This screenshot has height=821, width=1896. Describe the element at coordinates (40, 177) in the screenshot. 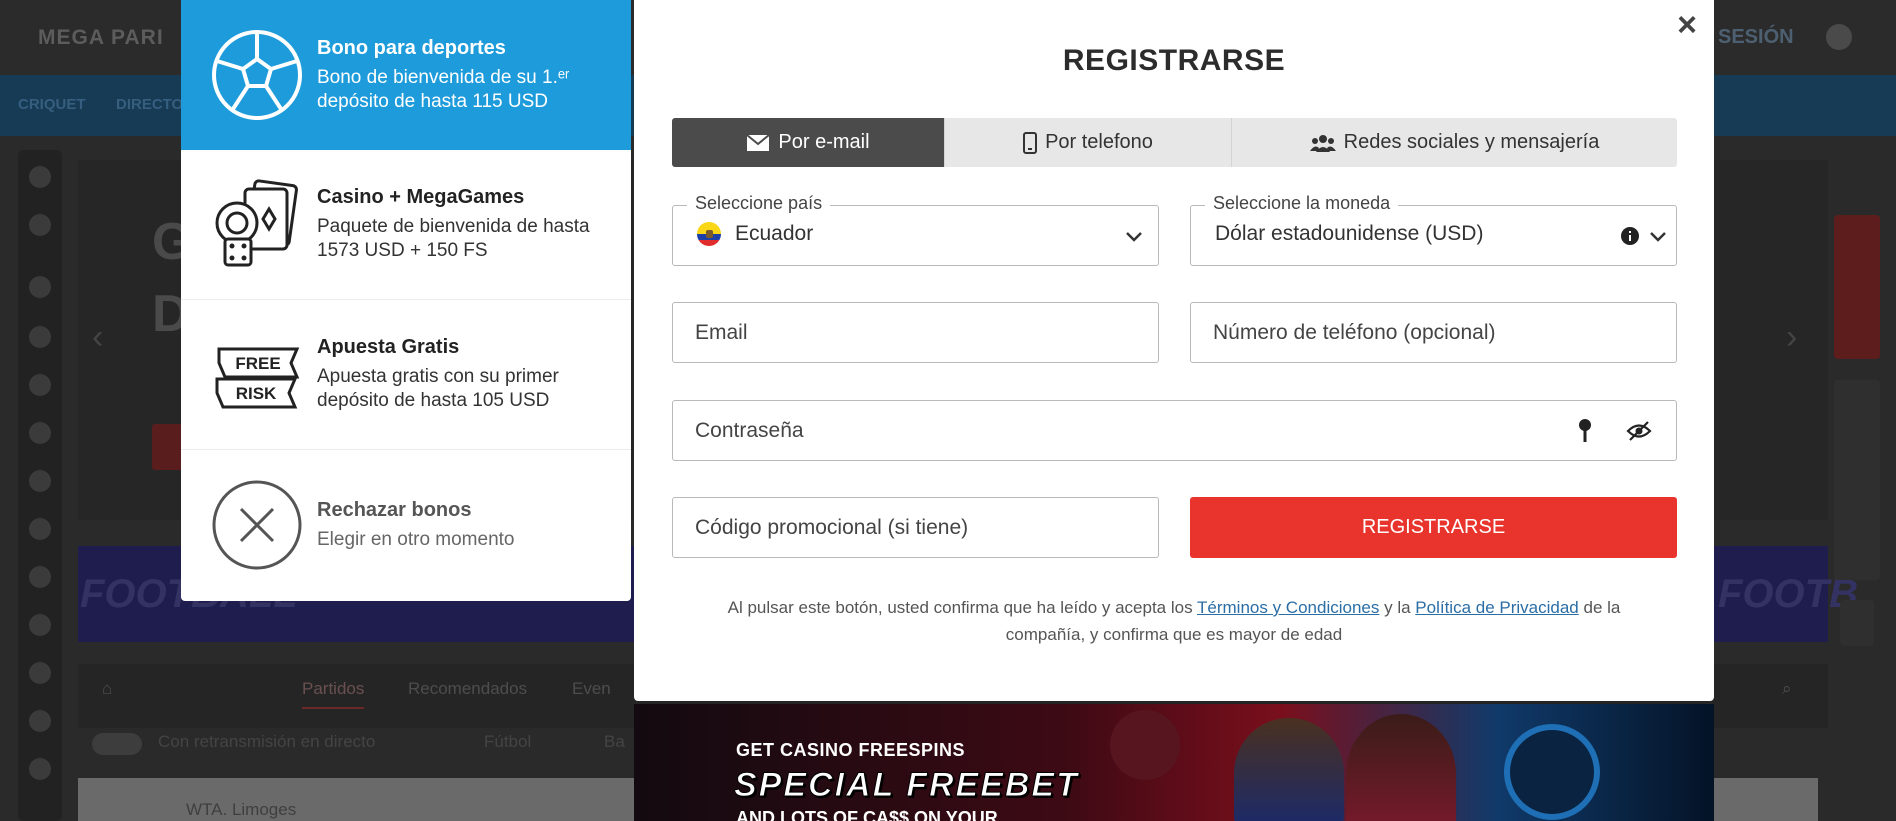

I see `thumbs-up-icon` at that location.